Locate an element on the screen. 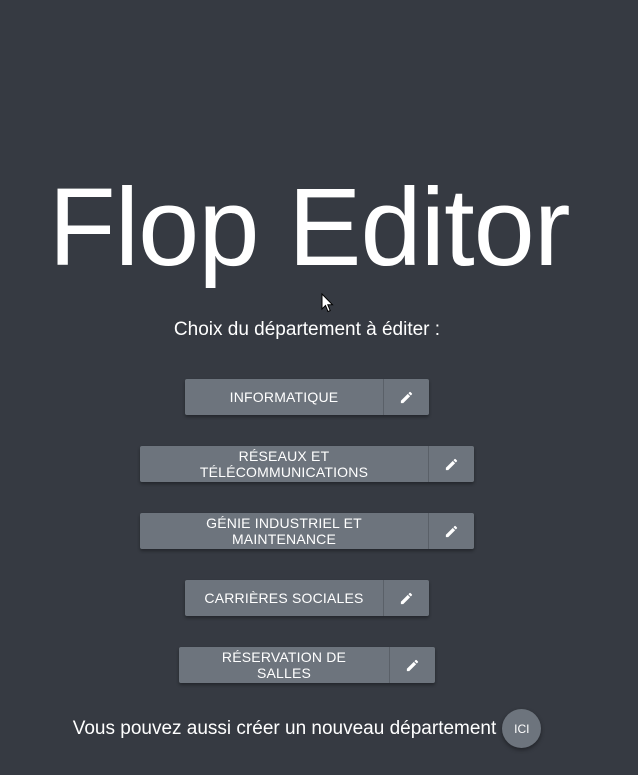  department-row-informatique: INFORMATIQUE is located at coordinates (307, 397).